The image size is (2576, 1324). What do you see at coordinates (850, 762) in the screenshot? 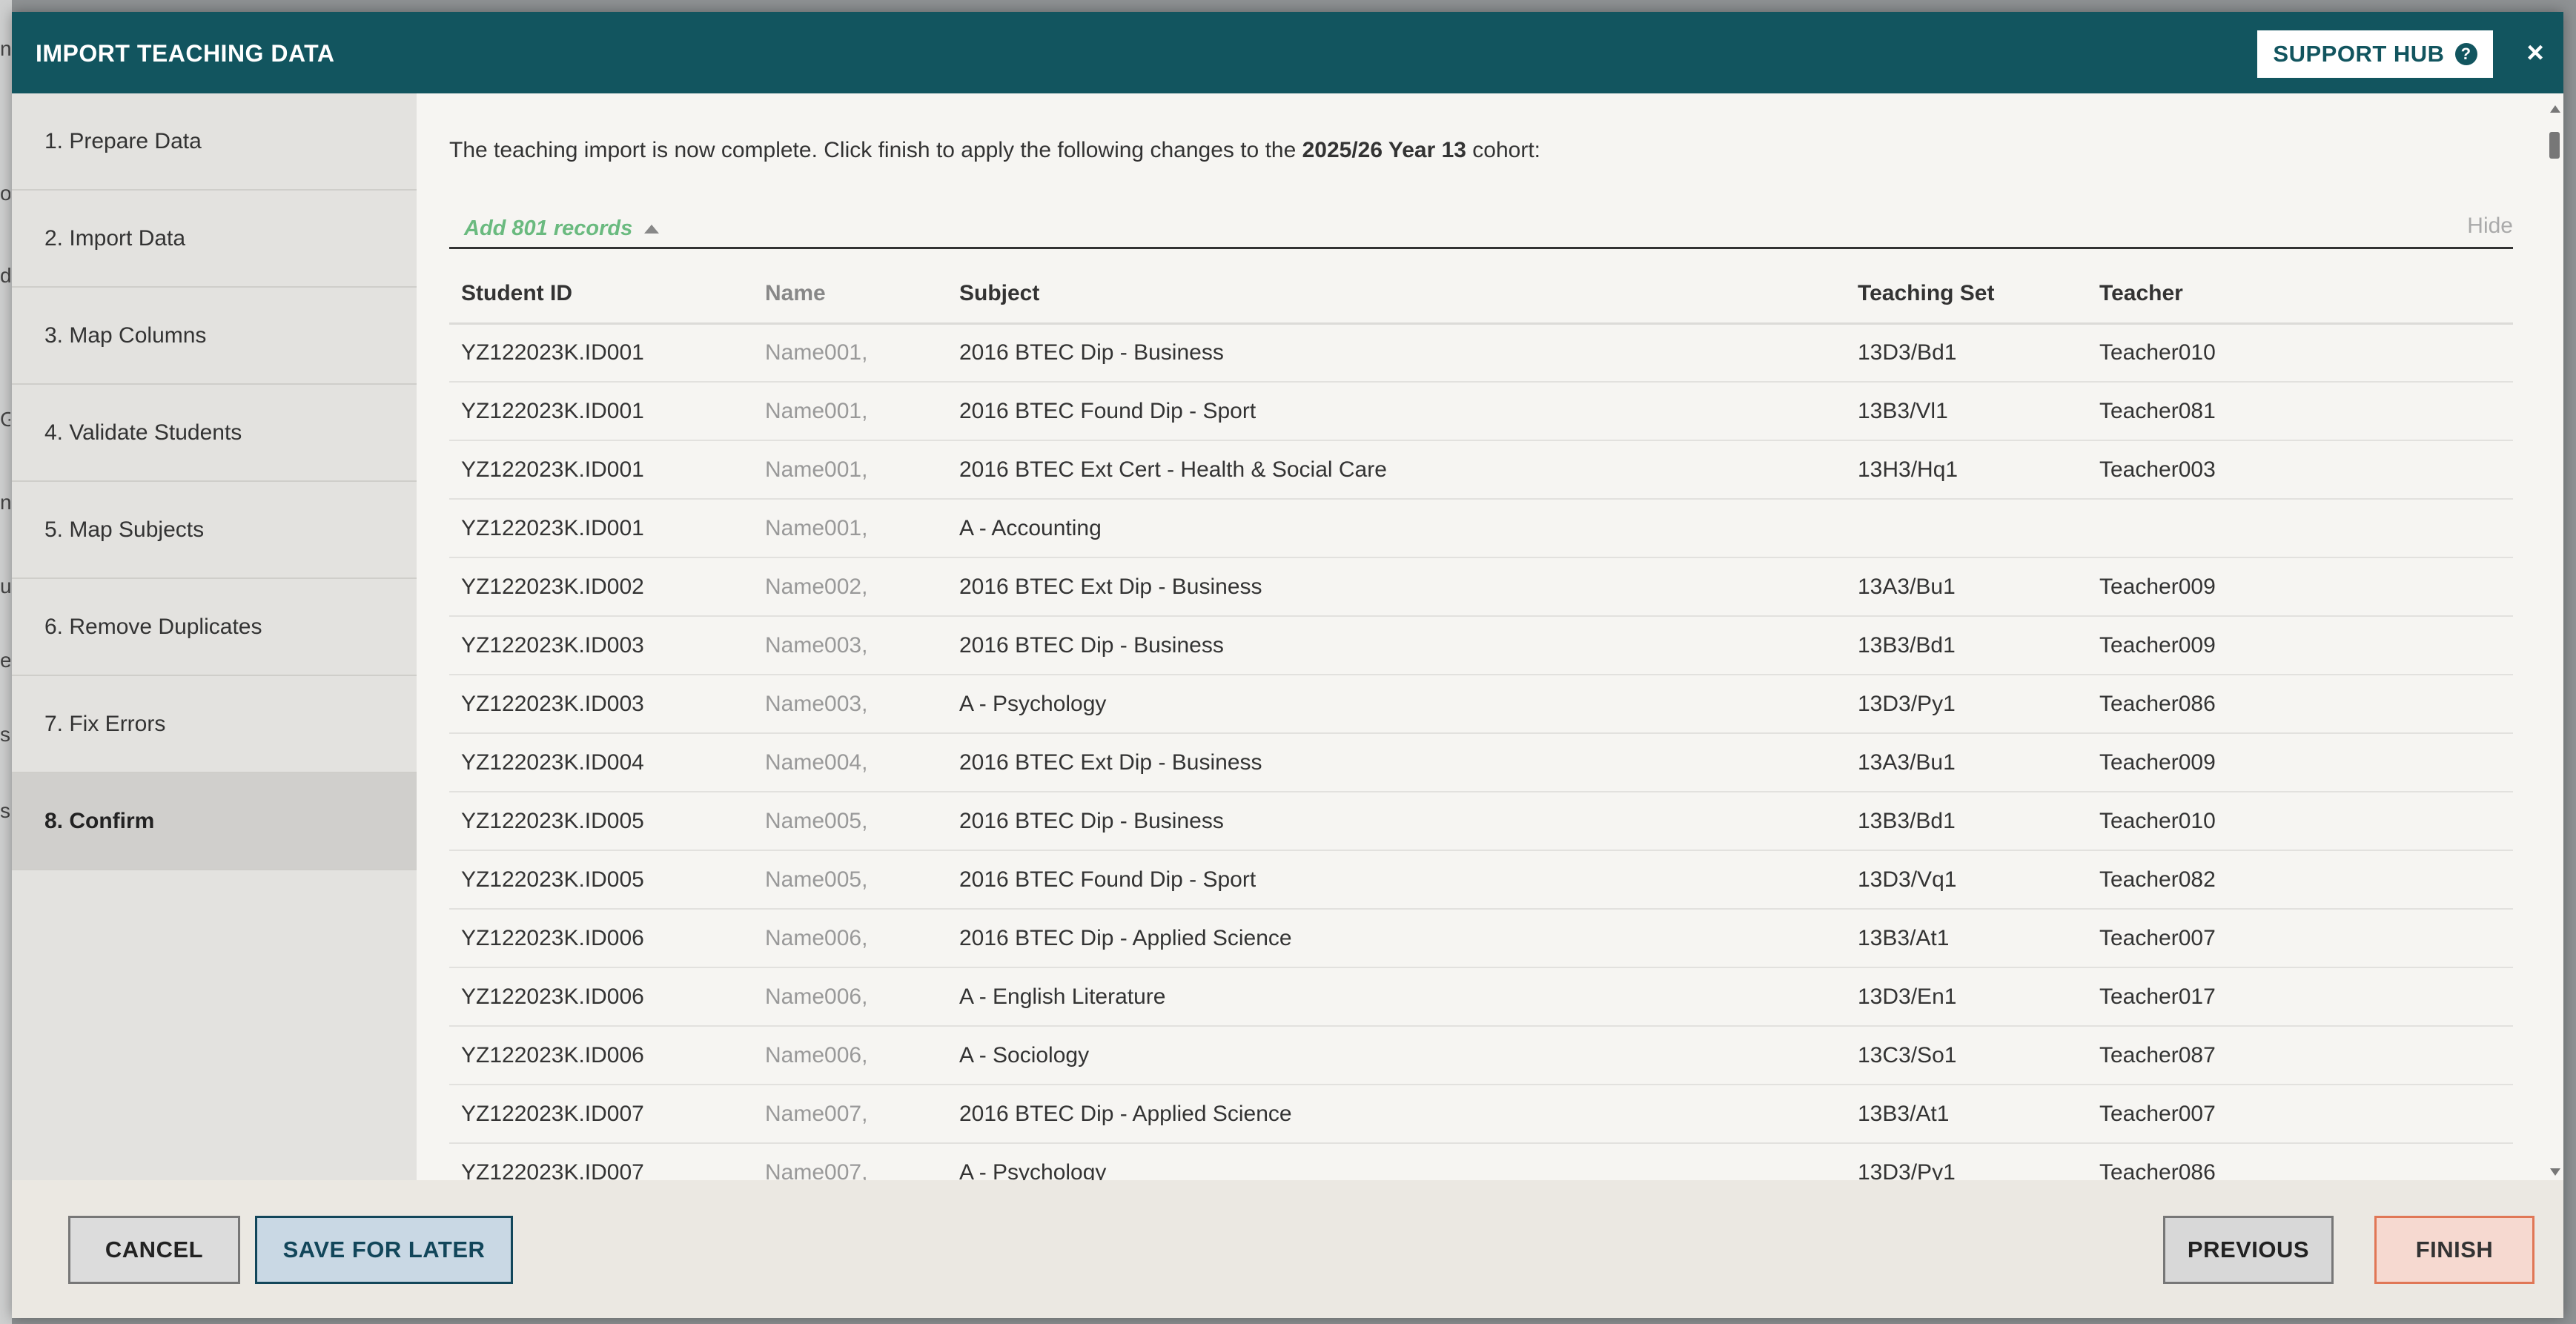
I see `name-cell: Name004,` at bounding box center [850, 762].